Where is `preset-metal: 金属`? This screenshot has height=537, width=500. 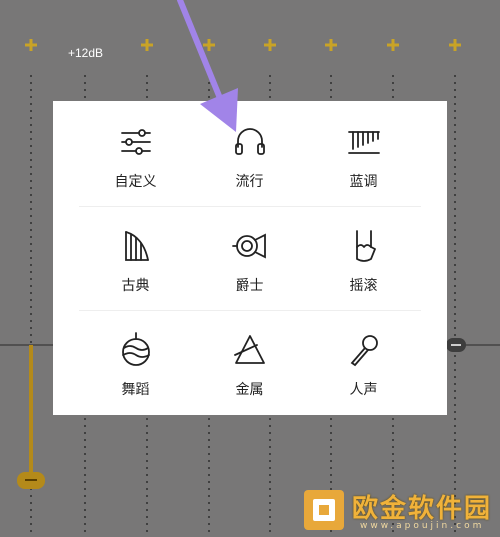 preset-metal: 金属 is located at coordinates (249, 361).